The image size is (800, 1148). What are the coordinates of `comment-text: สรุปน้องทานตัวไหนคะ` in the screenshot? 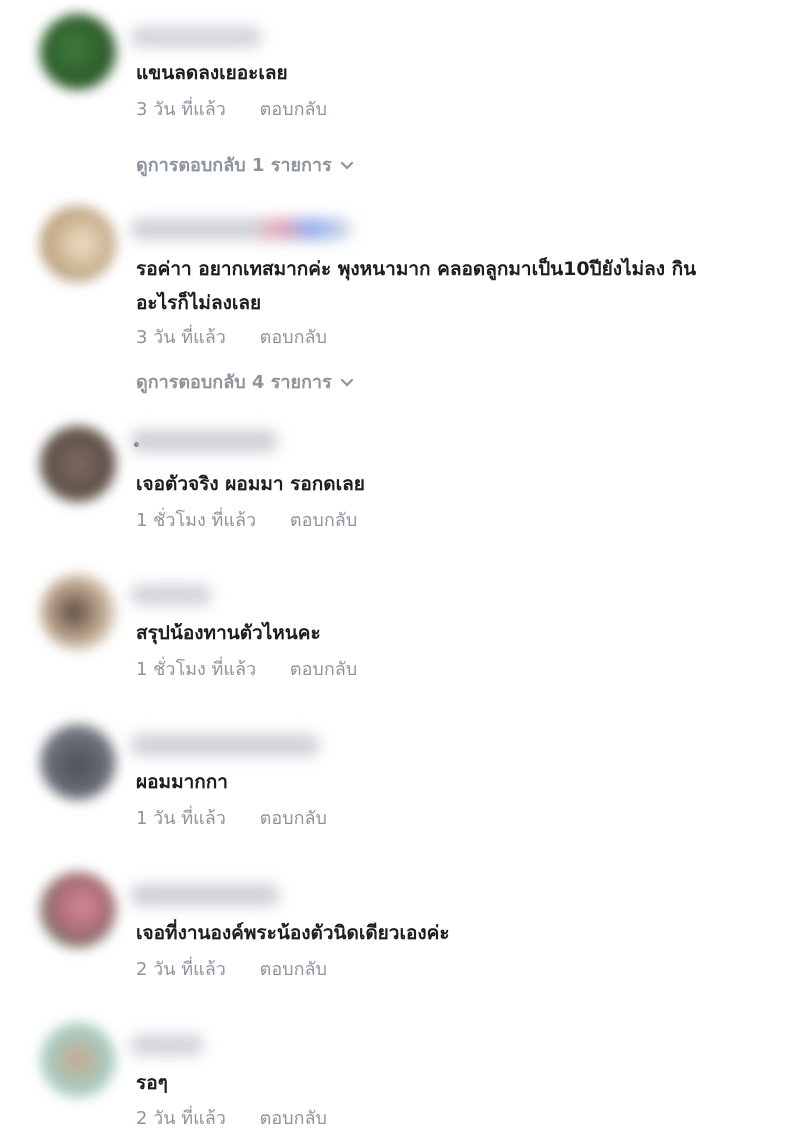 It's located at (228, 633).